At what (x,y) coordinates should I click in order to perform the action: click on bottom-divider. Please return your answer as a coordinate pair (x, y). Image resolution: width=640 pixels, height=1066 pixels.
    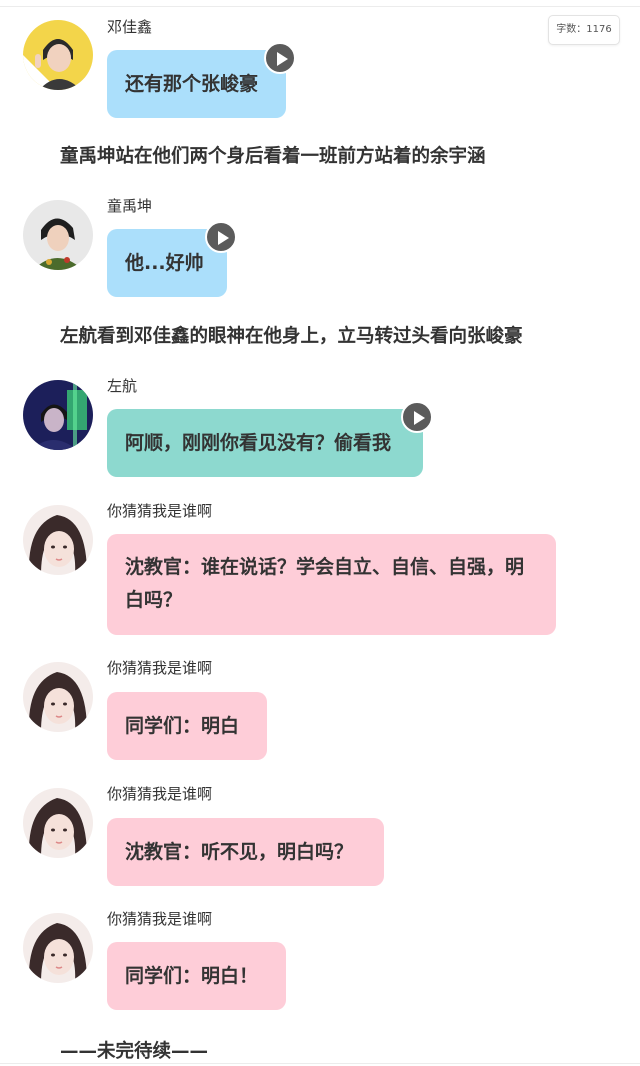
    Looking at the image, I should click on (320, 1063).